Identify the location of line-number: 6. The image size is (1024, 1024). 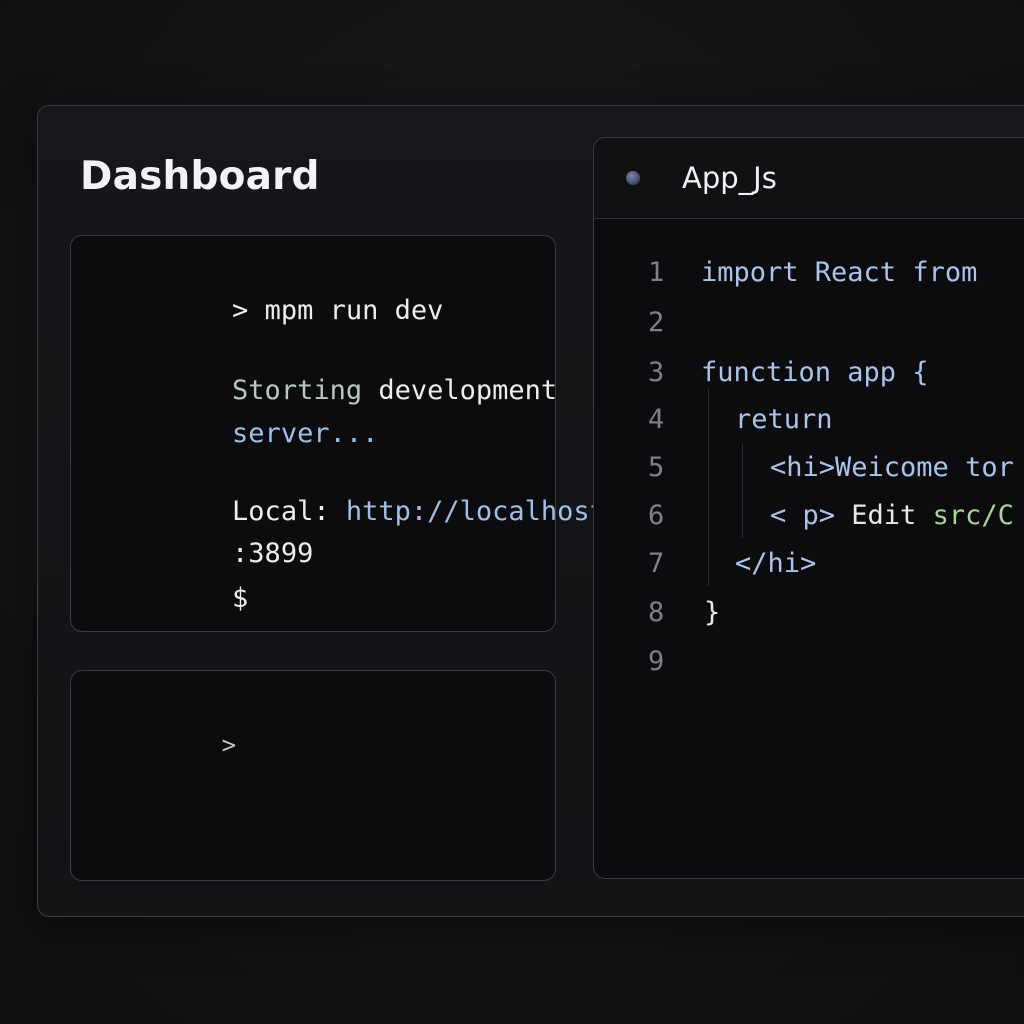
(656, 515).